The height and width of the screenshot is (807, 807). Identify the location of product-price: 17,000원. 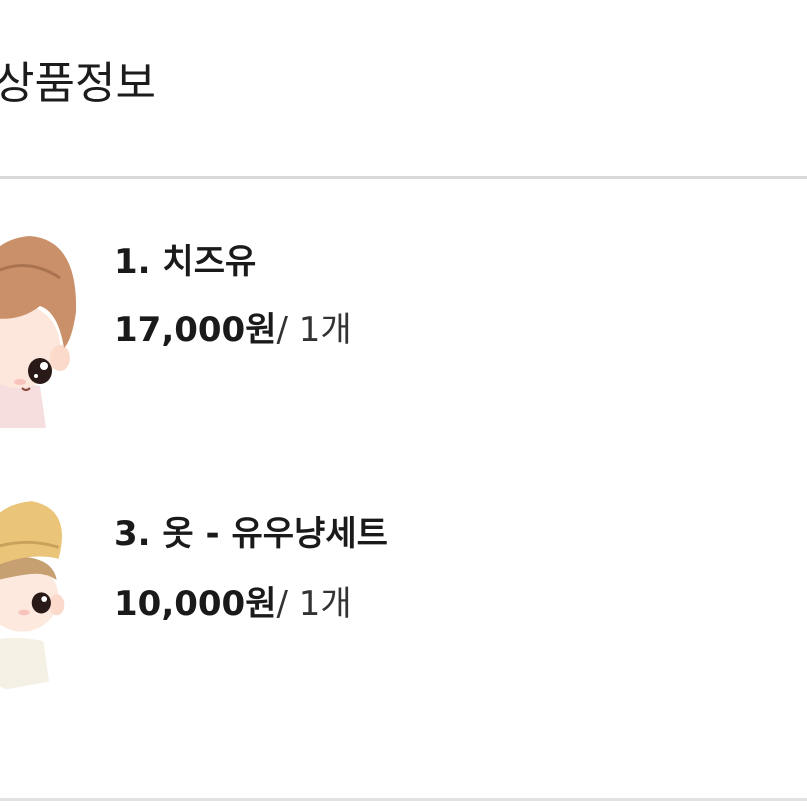
(195, 330).